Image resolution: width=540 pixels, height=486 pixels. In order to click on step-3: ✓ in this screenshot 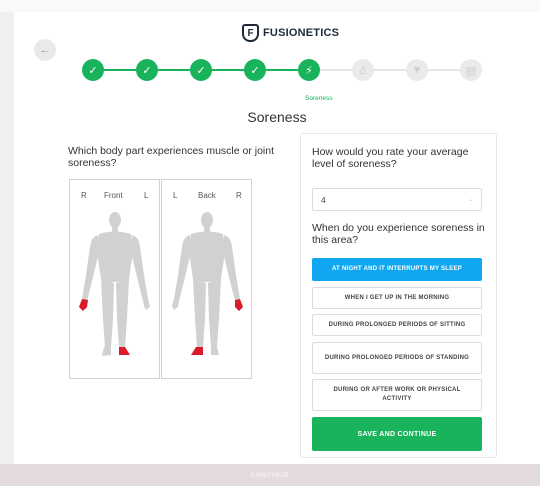, I will do `click(201, 70)`.